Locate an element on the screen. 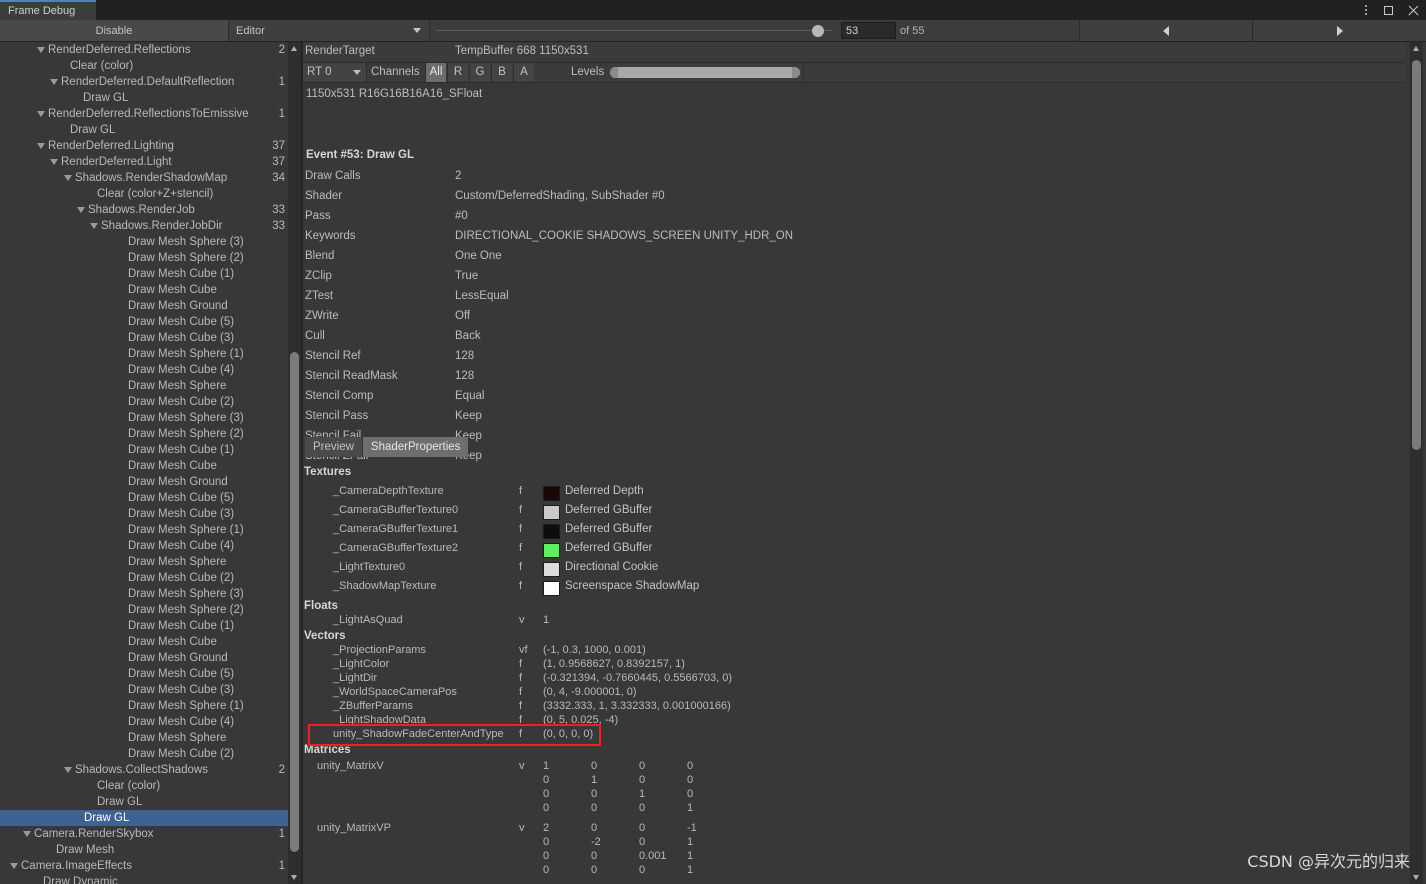 The height and width of the screenshot is (884, 1426). kebab-menu-icon is located at coordinates (1365, 10).